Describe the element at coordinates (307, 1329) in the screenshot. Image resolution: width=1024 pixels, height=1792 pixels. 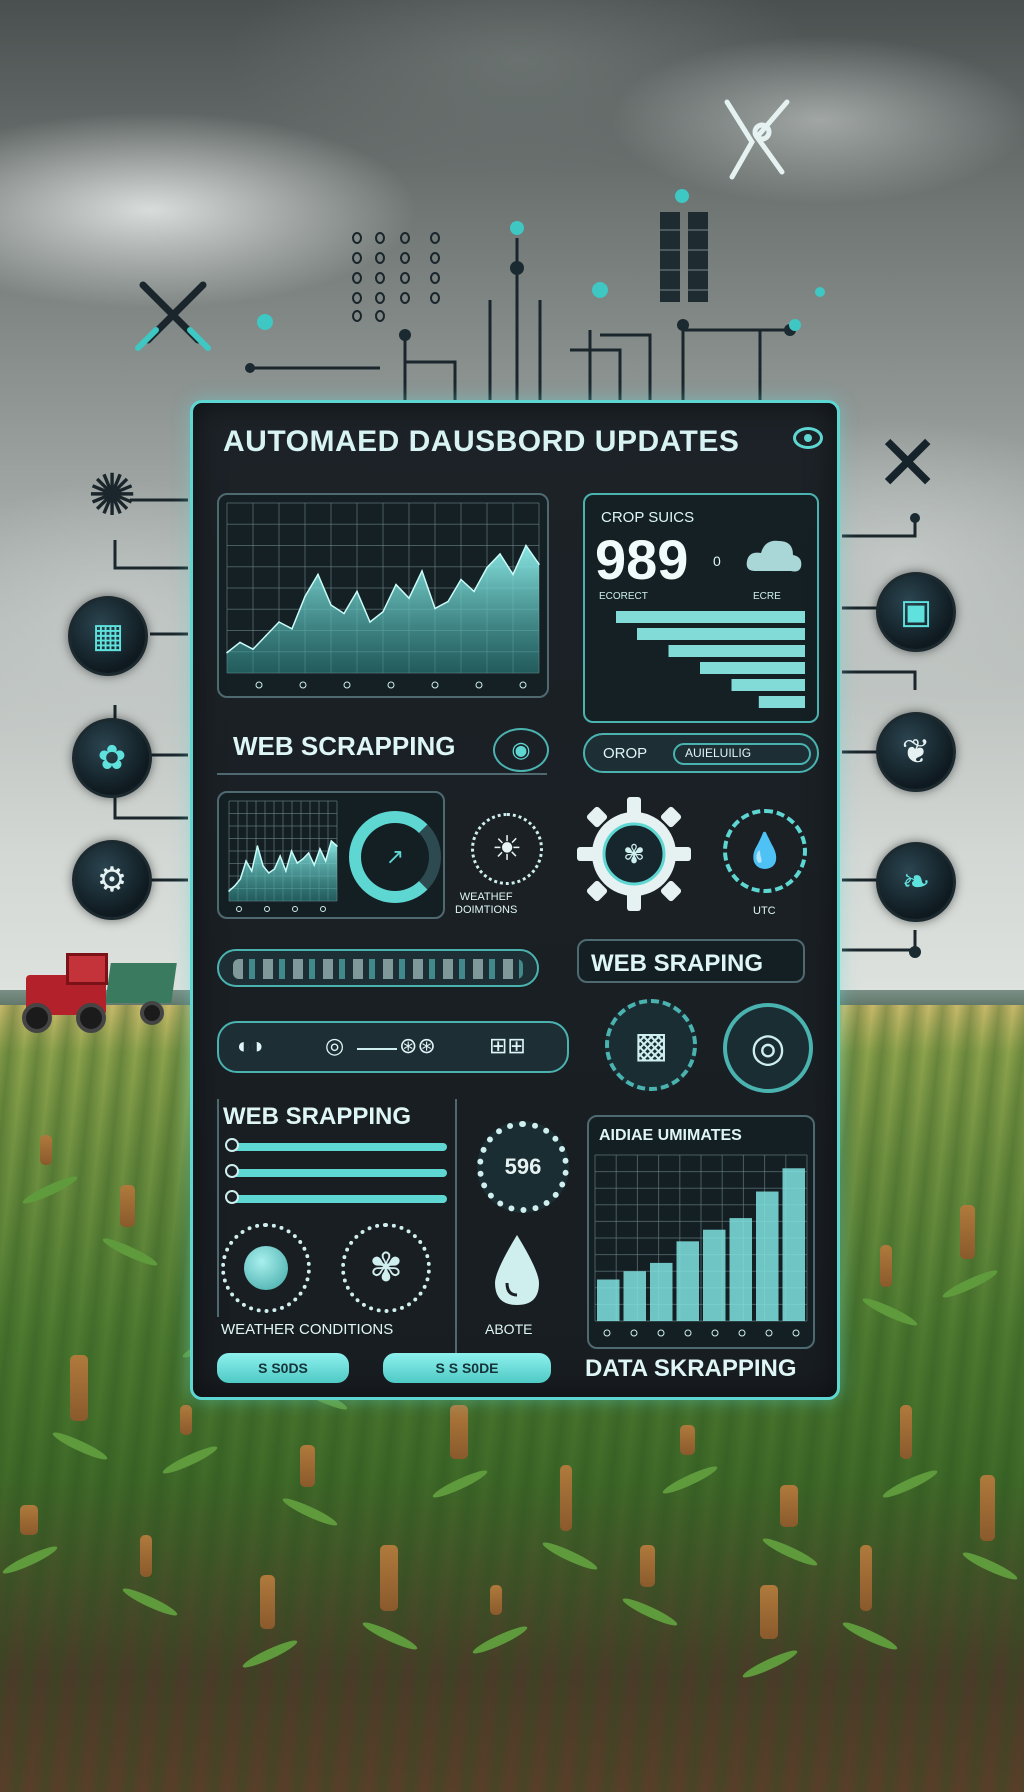
I see `weather-conditions-label: WEATHER CONDITIONS` at that location.